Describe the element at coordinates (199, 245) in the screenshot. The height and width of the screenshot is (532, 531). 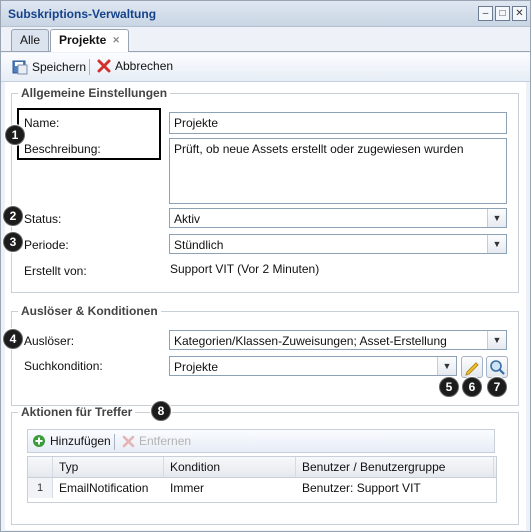
I see `period-value: Stündlich` at that location.